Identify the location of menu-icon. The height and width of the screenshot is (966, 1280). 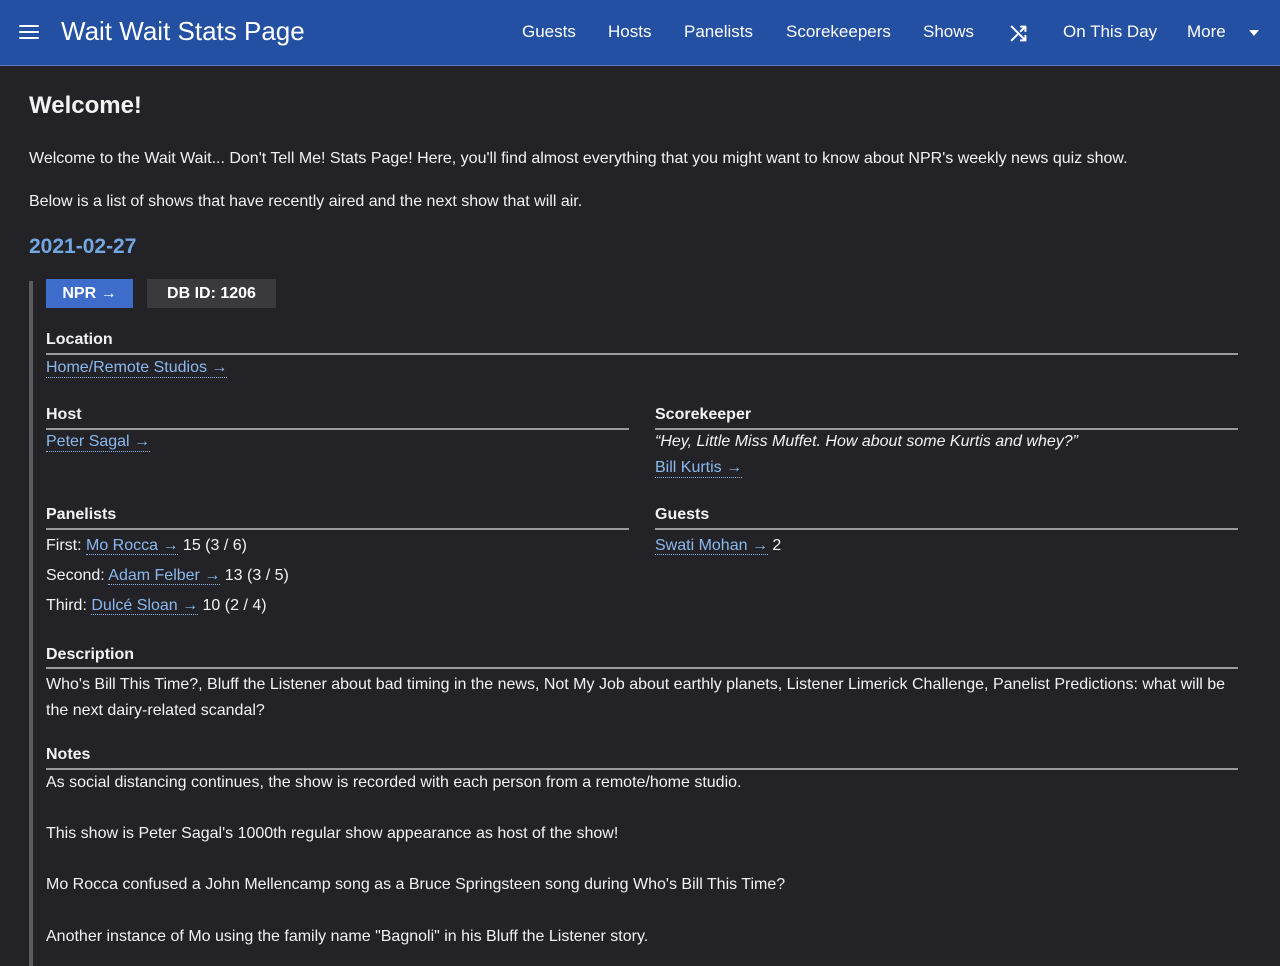
(29, 33).